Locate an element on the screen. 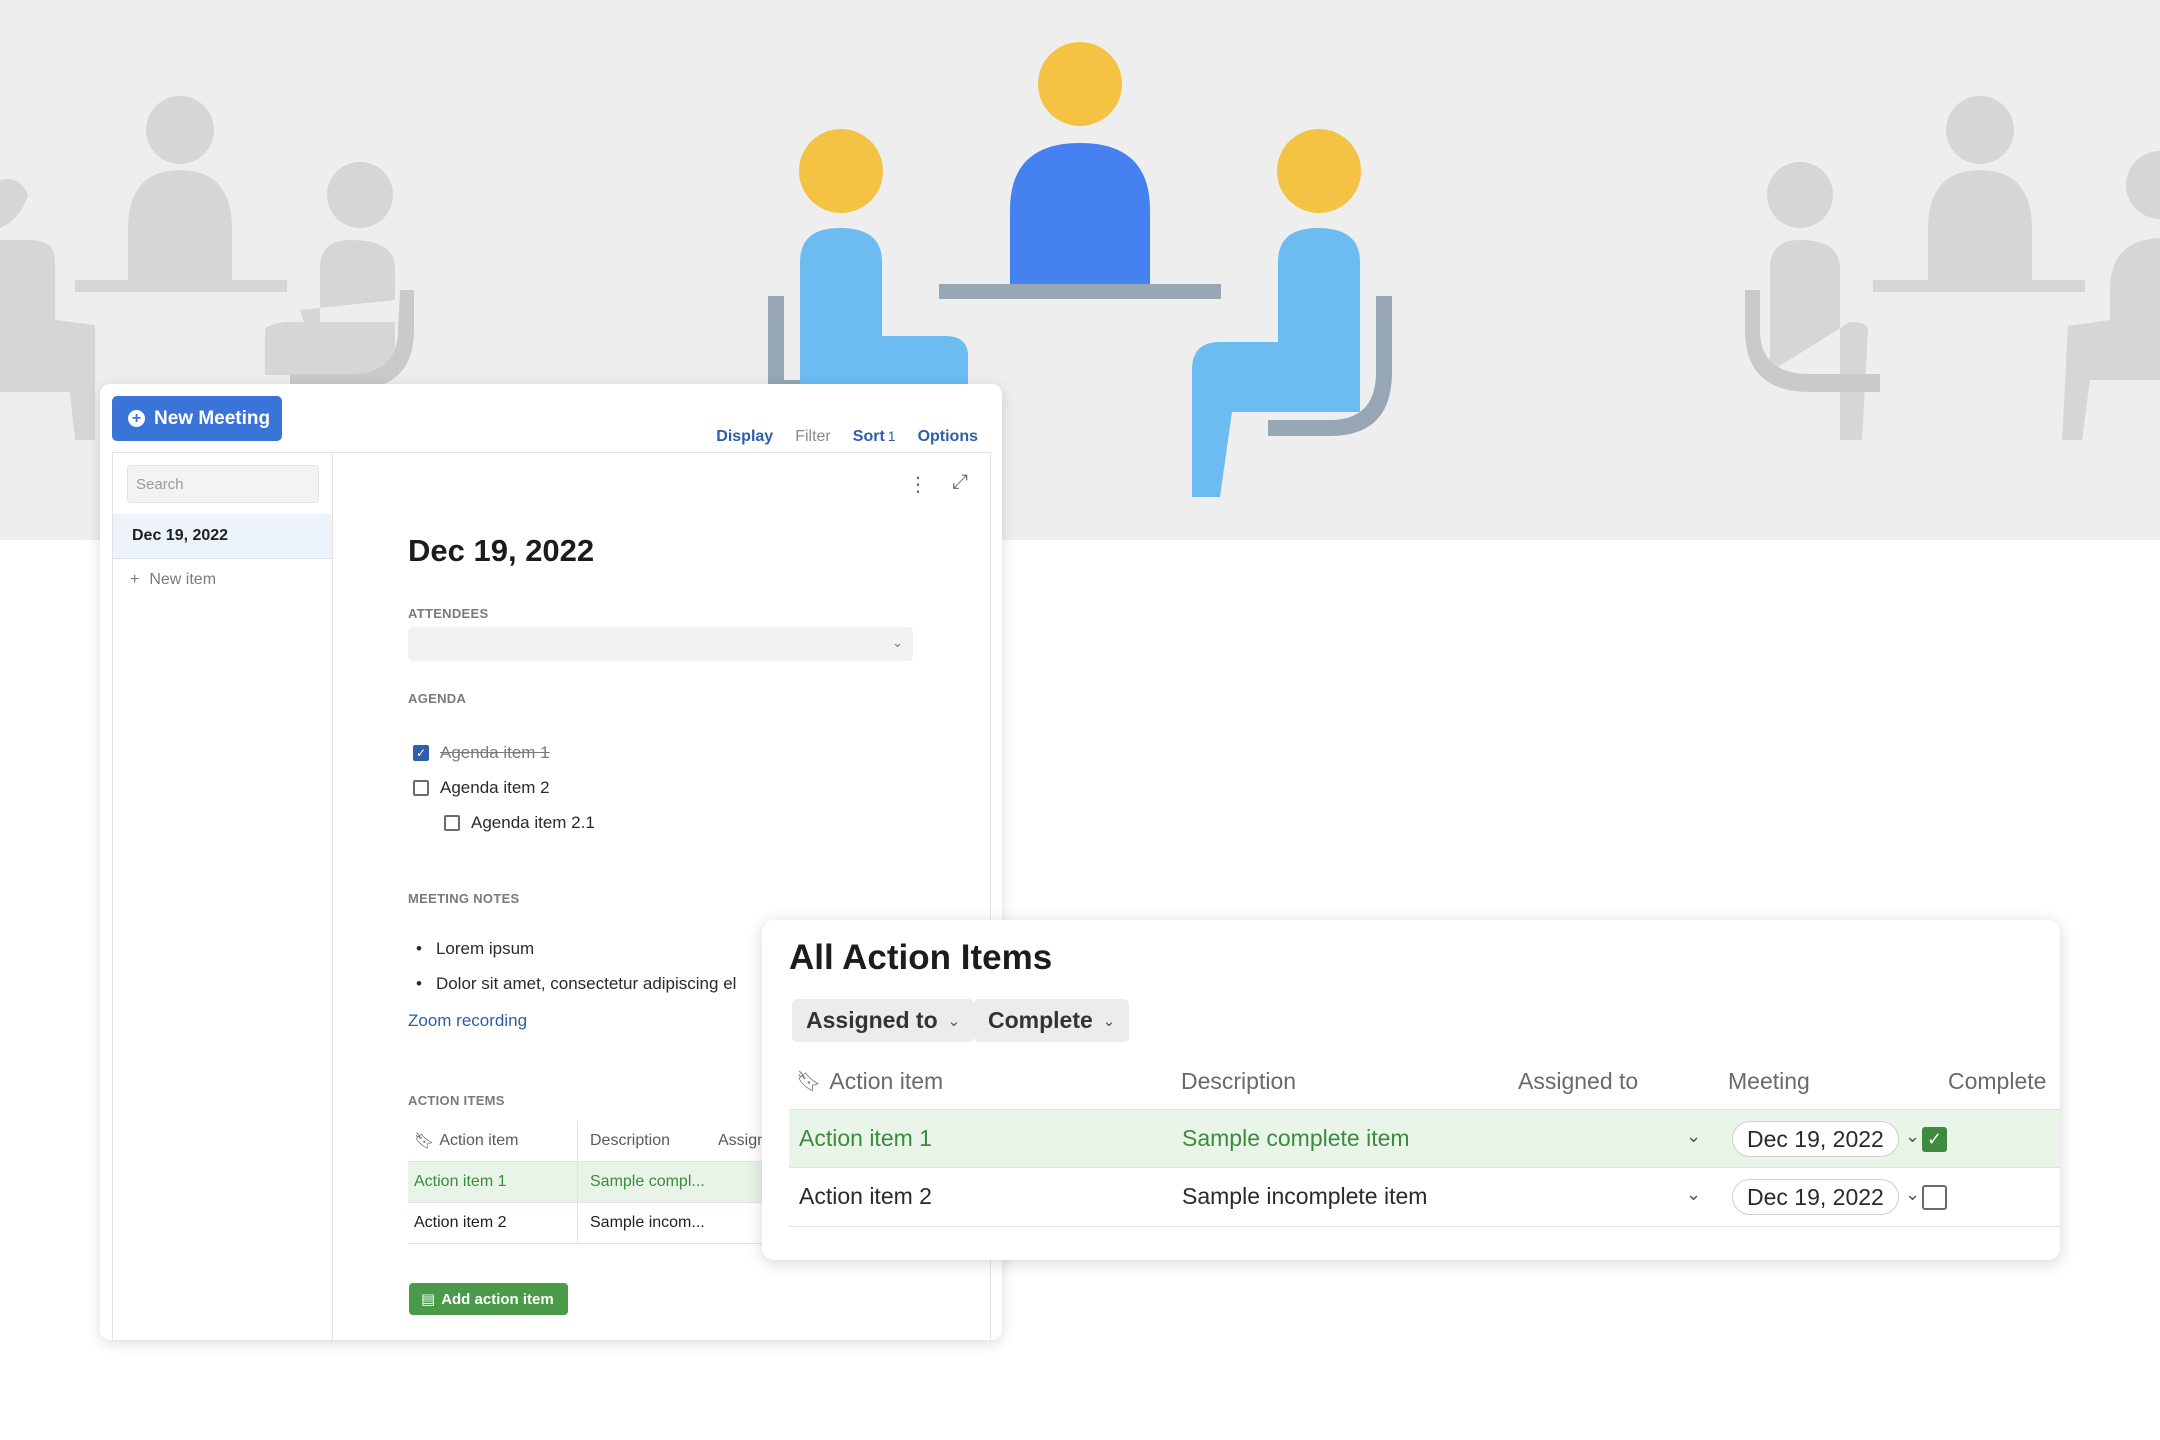 The width and height of the screenshot is (2160, 1440). new-meeting-label: New Meeting is located at coordinates (212, 418).